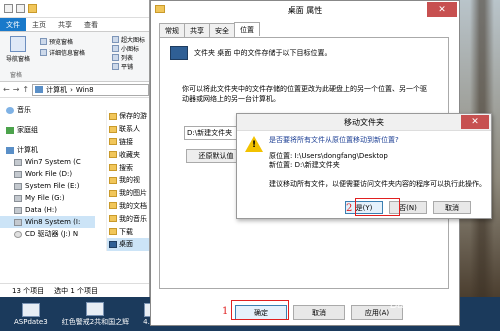 This screenshot has width=500, height=331. What do you see at coordinates (122, 57) in the screenshot?
I see `view-list-button: 列表` at bounding box center [122, 57].